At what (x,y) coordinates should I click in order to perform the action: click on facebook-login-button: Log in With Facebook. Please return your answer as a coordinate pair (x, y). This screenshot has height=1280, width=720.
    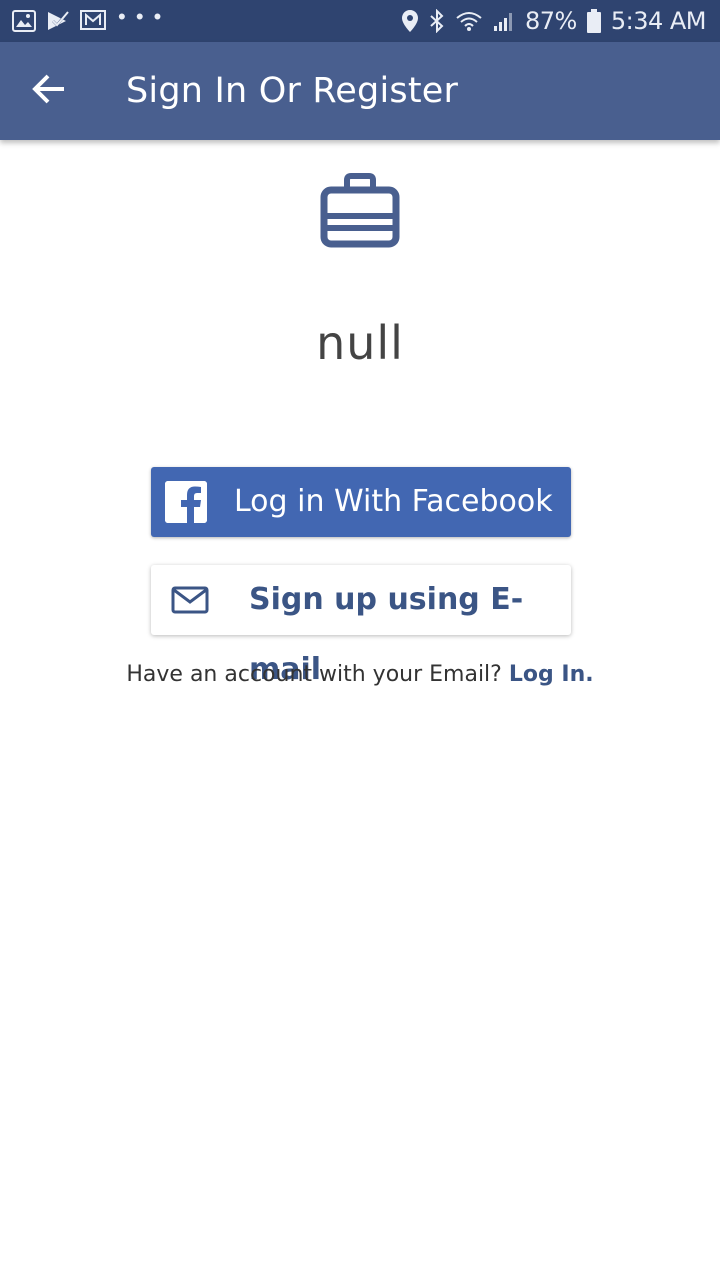
    Looking at the image, I should click on (361, 502).